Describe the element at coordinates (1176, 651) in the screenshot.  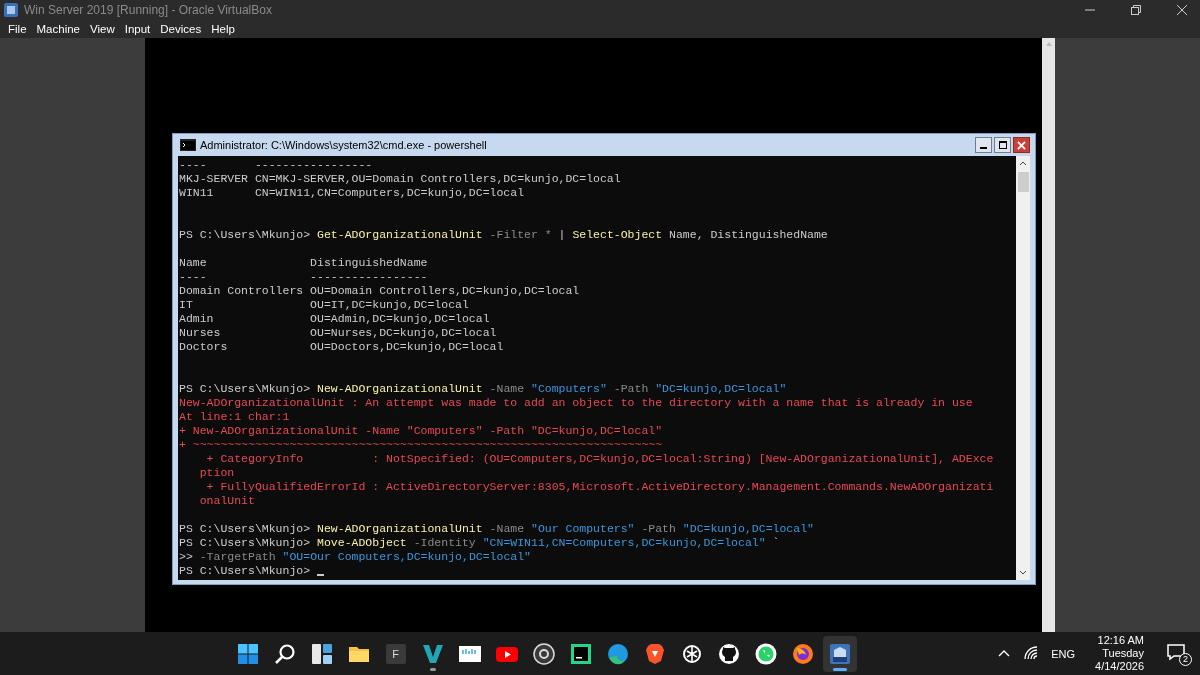
I see `notification-icon` at that location.